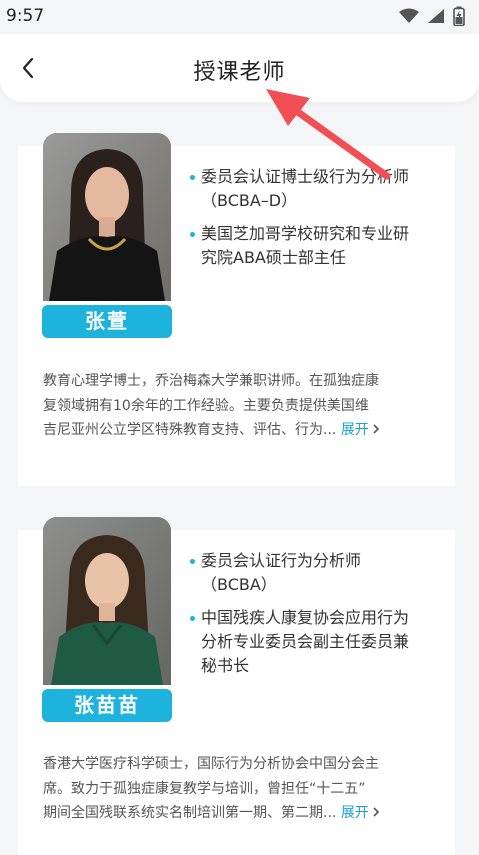  What do you see at coordinates (436, 16) in the screenshot?
I see `signal-icon` at bounding box center [436, 16].